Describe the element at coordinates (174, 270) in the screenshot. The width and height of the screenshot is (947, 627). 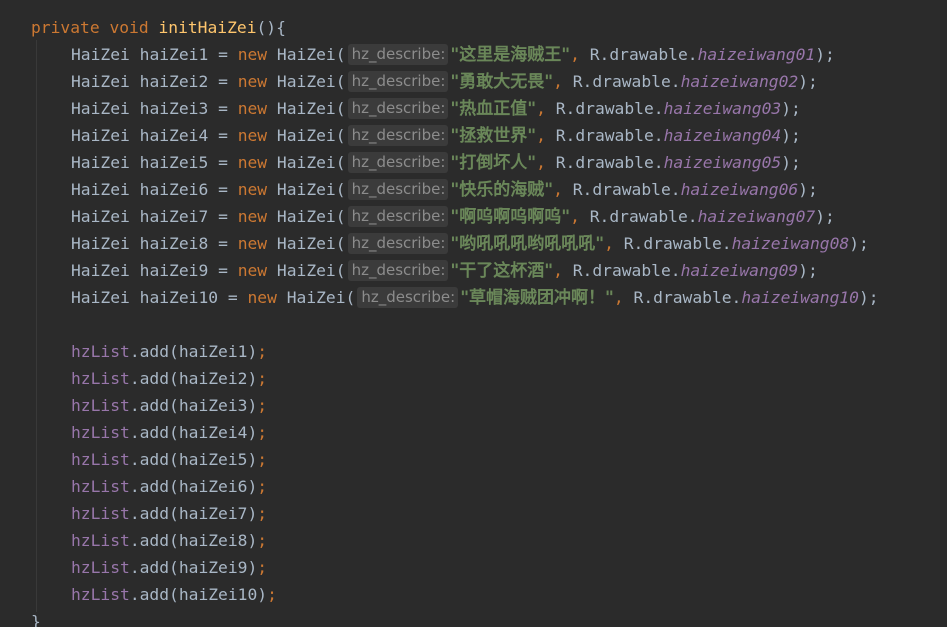
I see `variable-name: haiZei9` at that location.